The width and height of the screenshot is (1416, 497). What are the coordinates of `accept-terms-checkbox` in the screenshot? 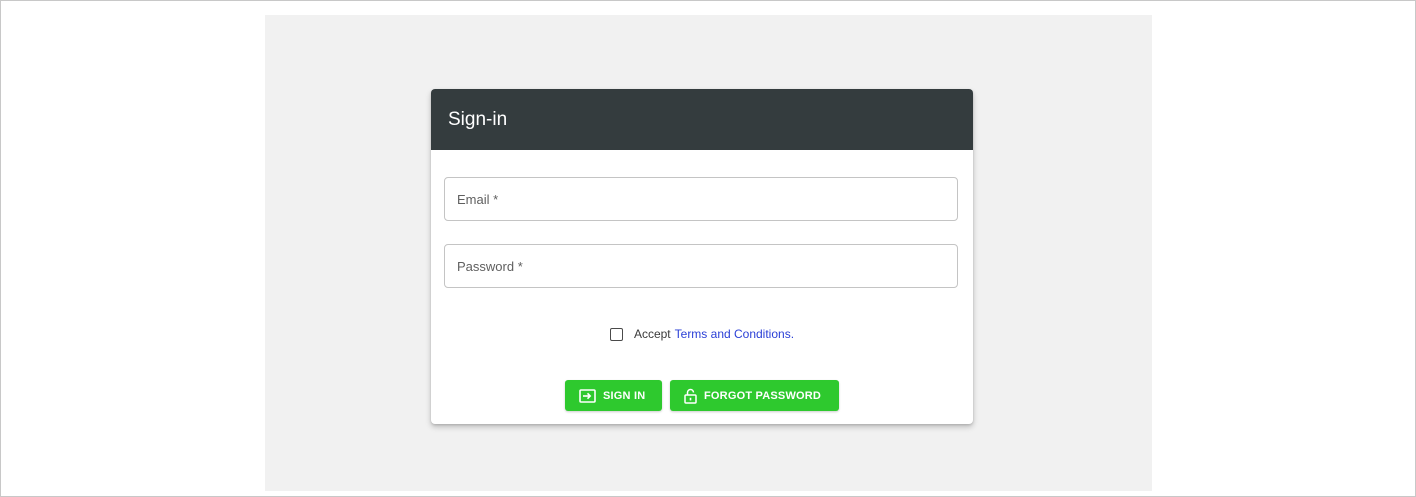 It's located at (616, 334).